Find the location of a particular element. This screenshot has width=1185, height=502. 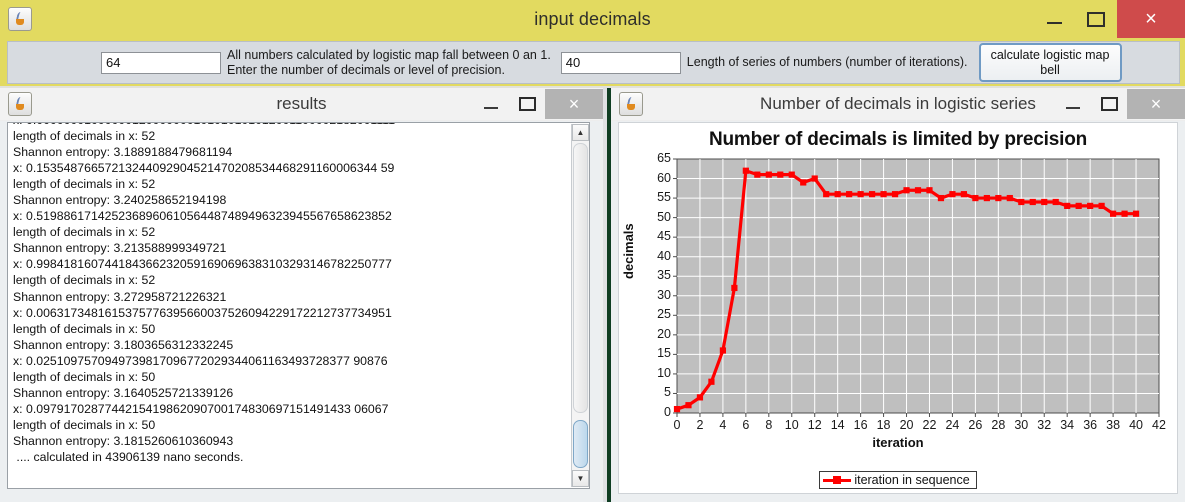

scroll-up-arrow-icon: ▲ is located at coordinates (580, 132).